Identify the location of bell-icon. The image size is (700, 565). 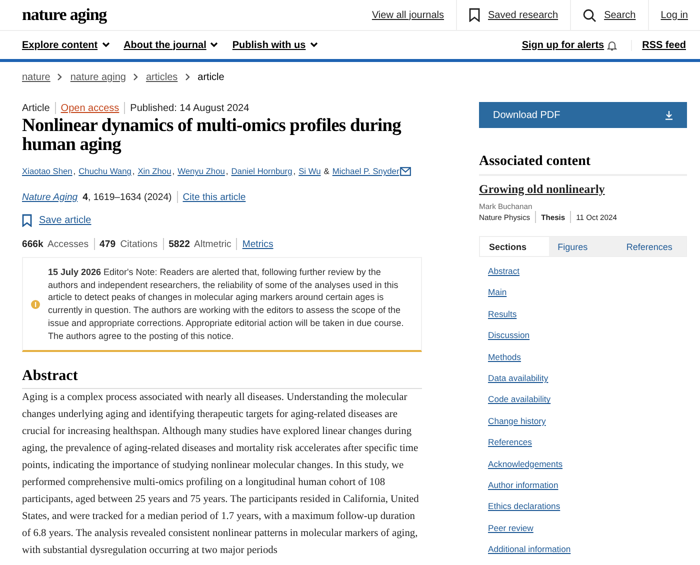
(612, 45).